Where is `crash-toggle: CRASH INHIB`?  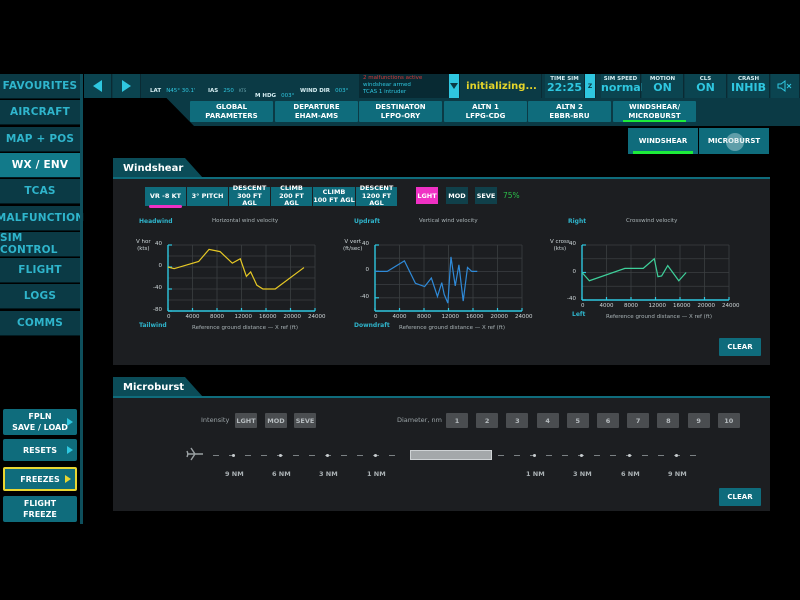 crash-toggle: CRASH INHIB is located at coordinates (749, 86).